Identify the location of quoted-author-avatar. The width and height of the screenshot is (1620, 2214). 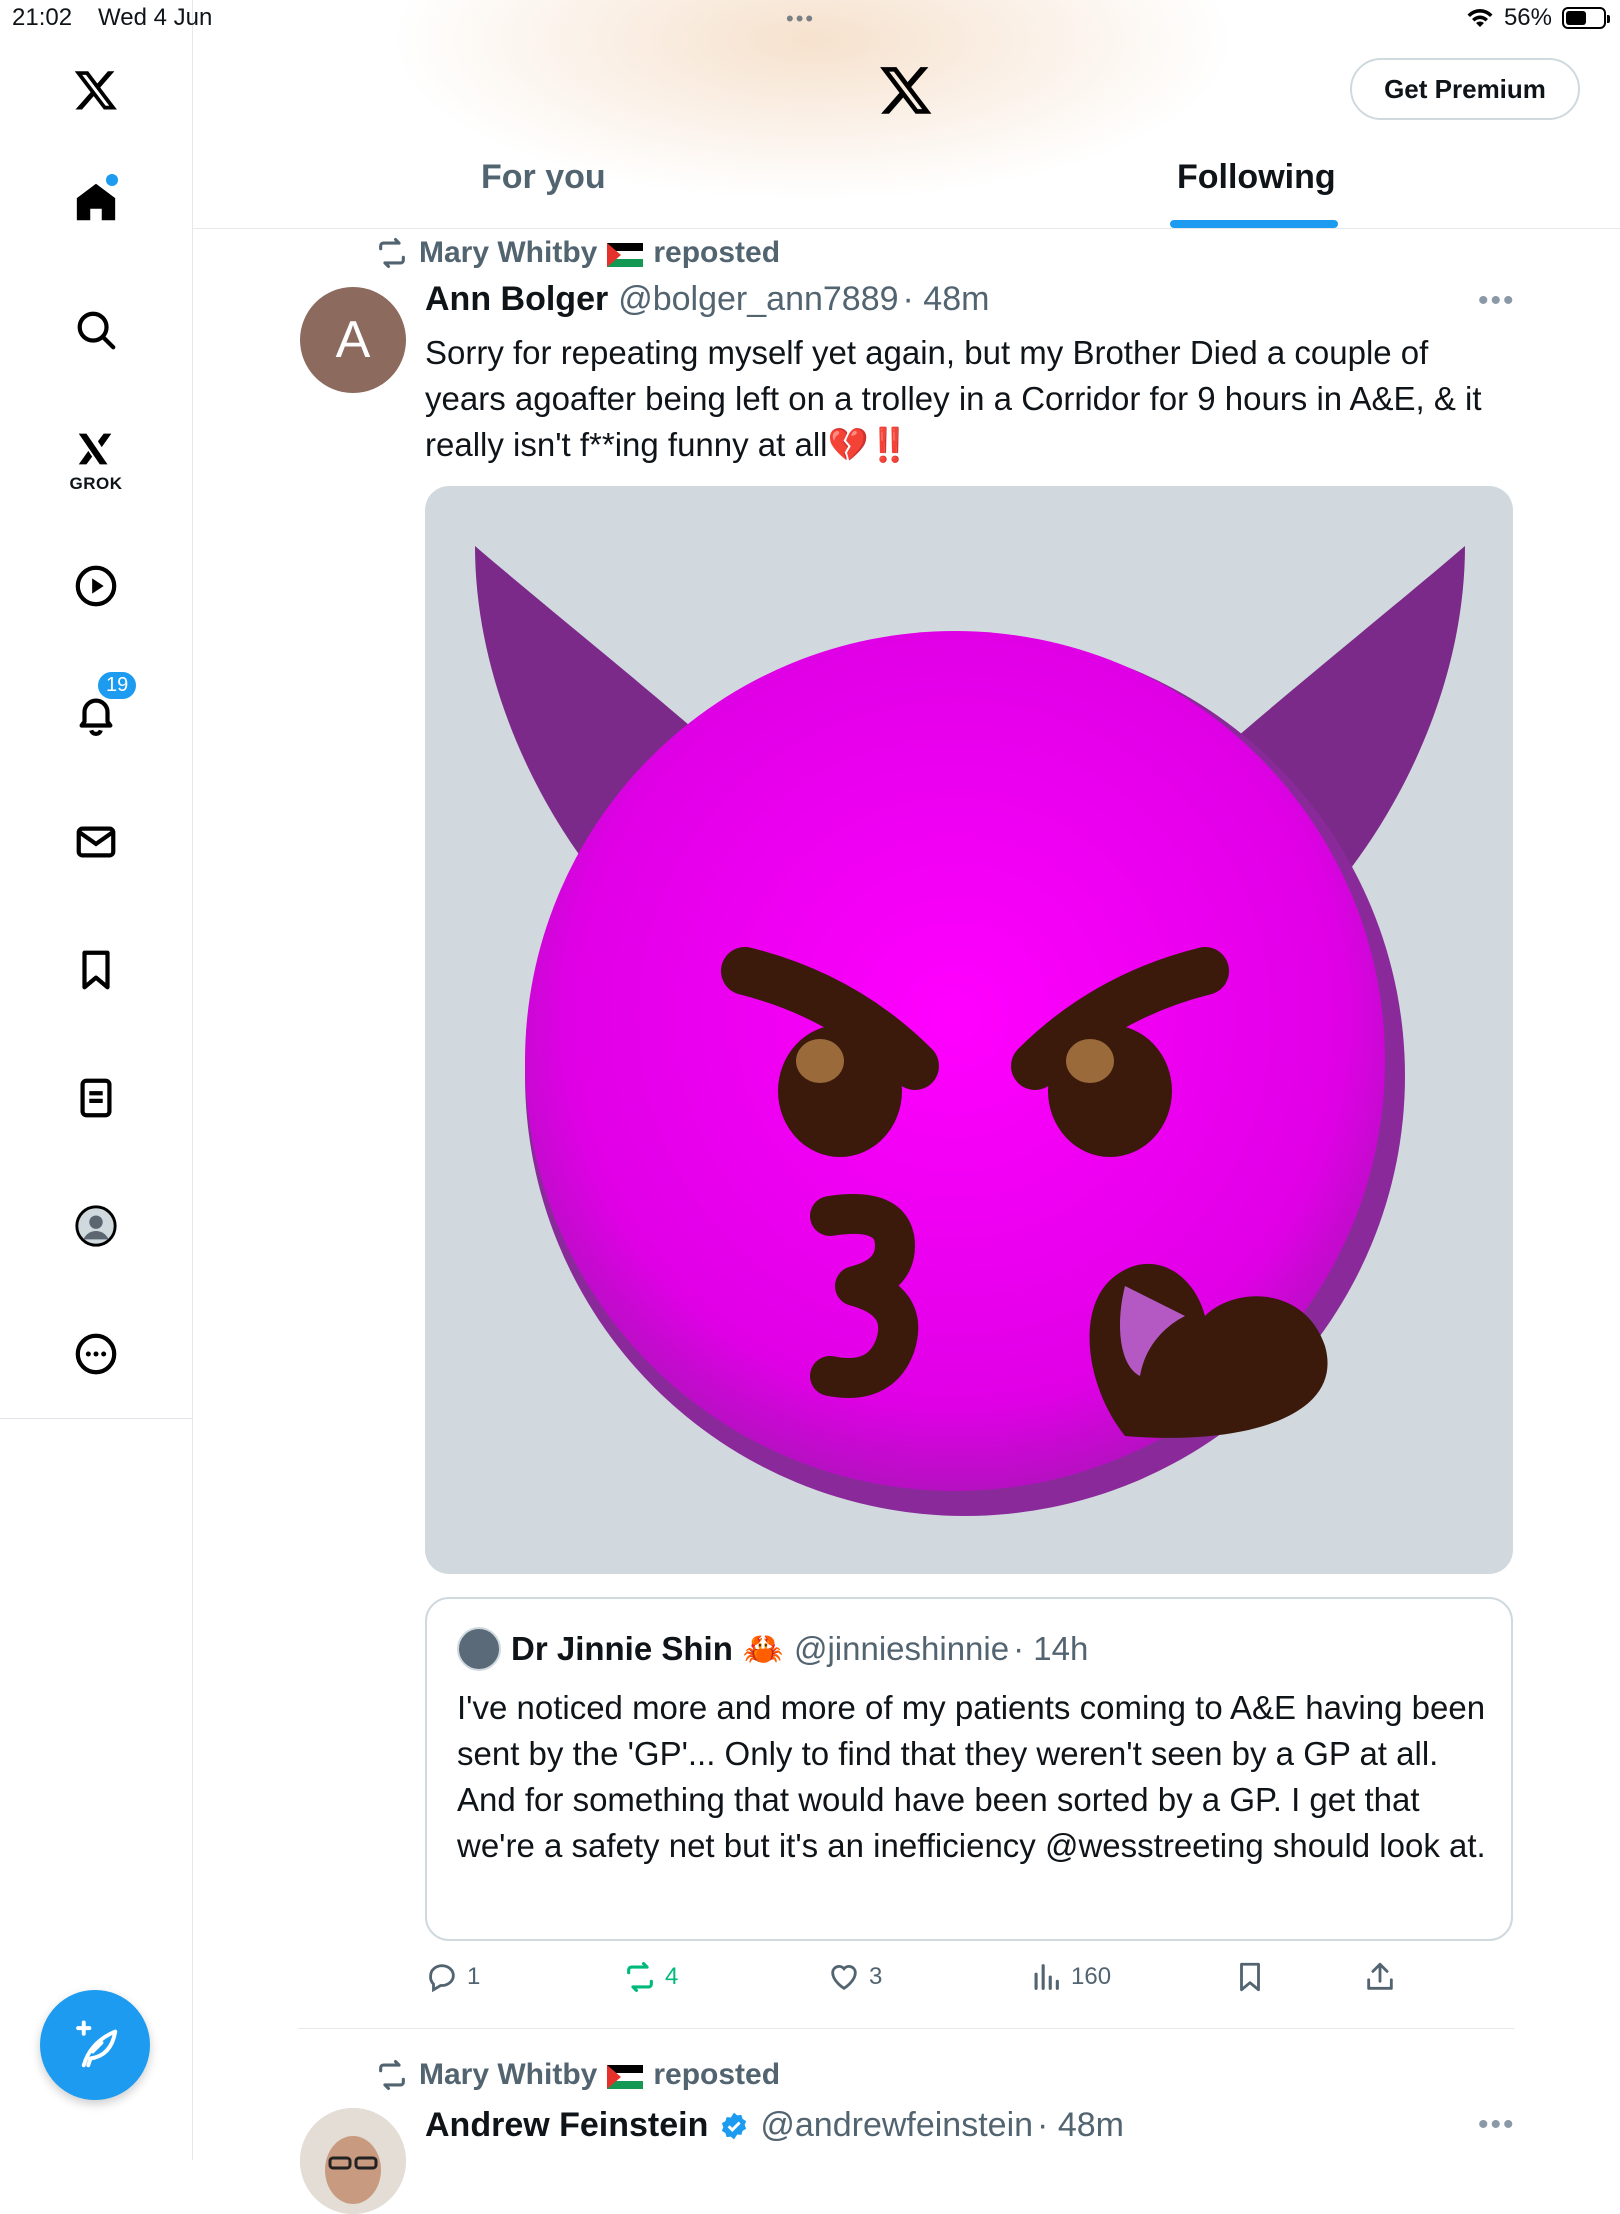
(479, 1649).